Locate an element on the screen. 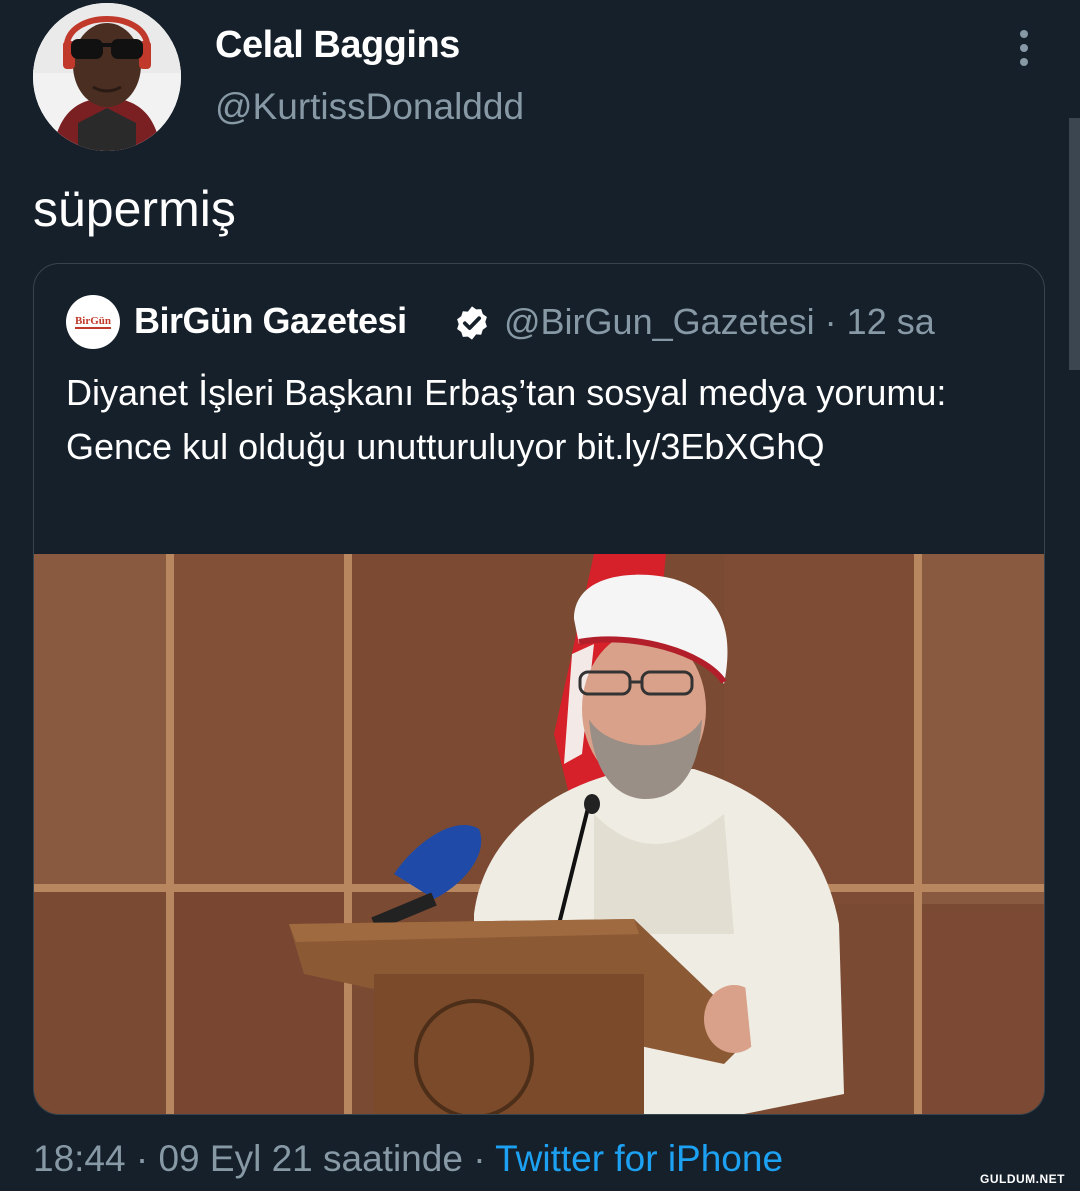 This screenshot has height=1191, width=1080. timestamp: 18:44 · 09 Eyl 21 saatinde · is located at coordinates (264, 1158).